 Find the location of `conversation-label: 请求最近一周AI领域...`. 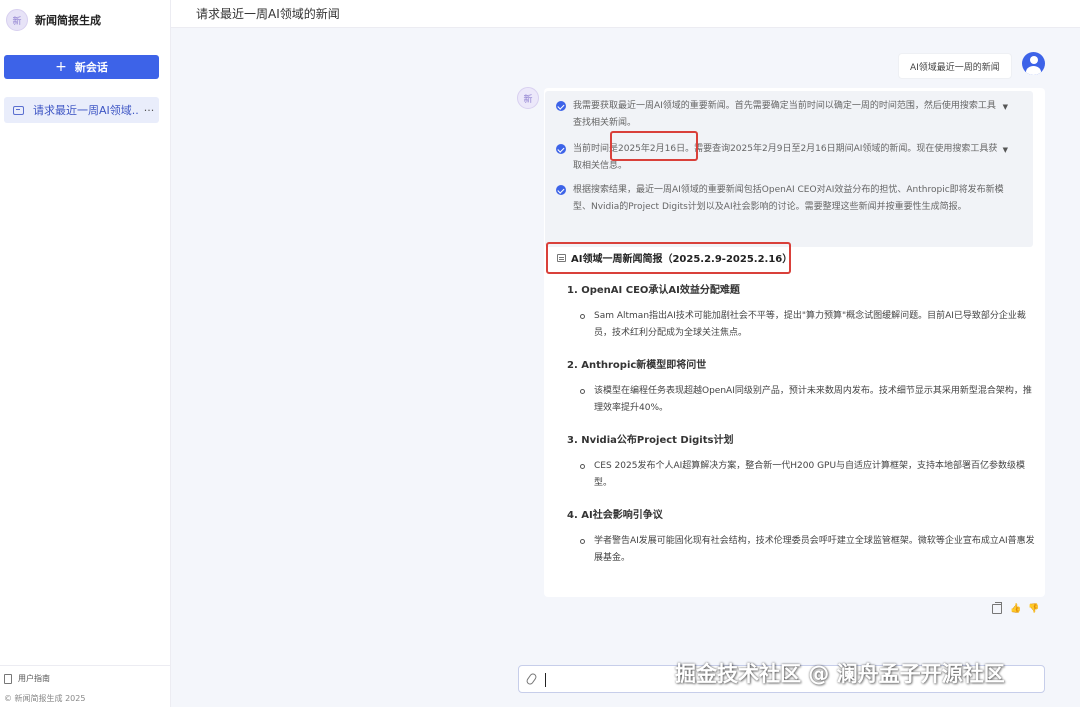

conversation-label: 请求最近一周AI领域... is located at coordinates (86, 110).